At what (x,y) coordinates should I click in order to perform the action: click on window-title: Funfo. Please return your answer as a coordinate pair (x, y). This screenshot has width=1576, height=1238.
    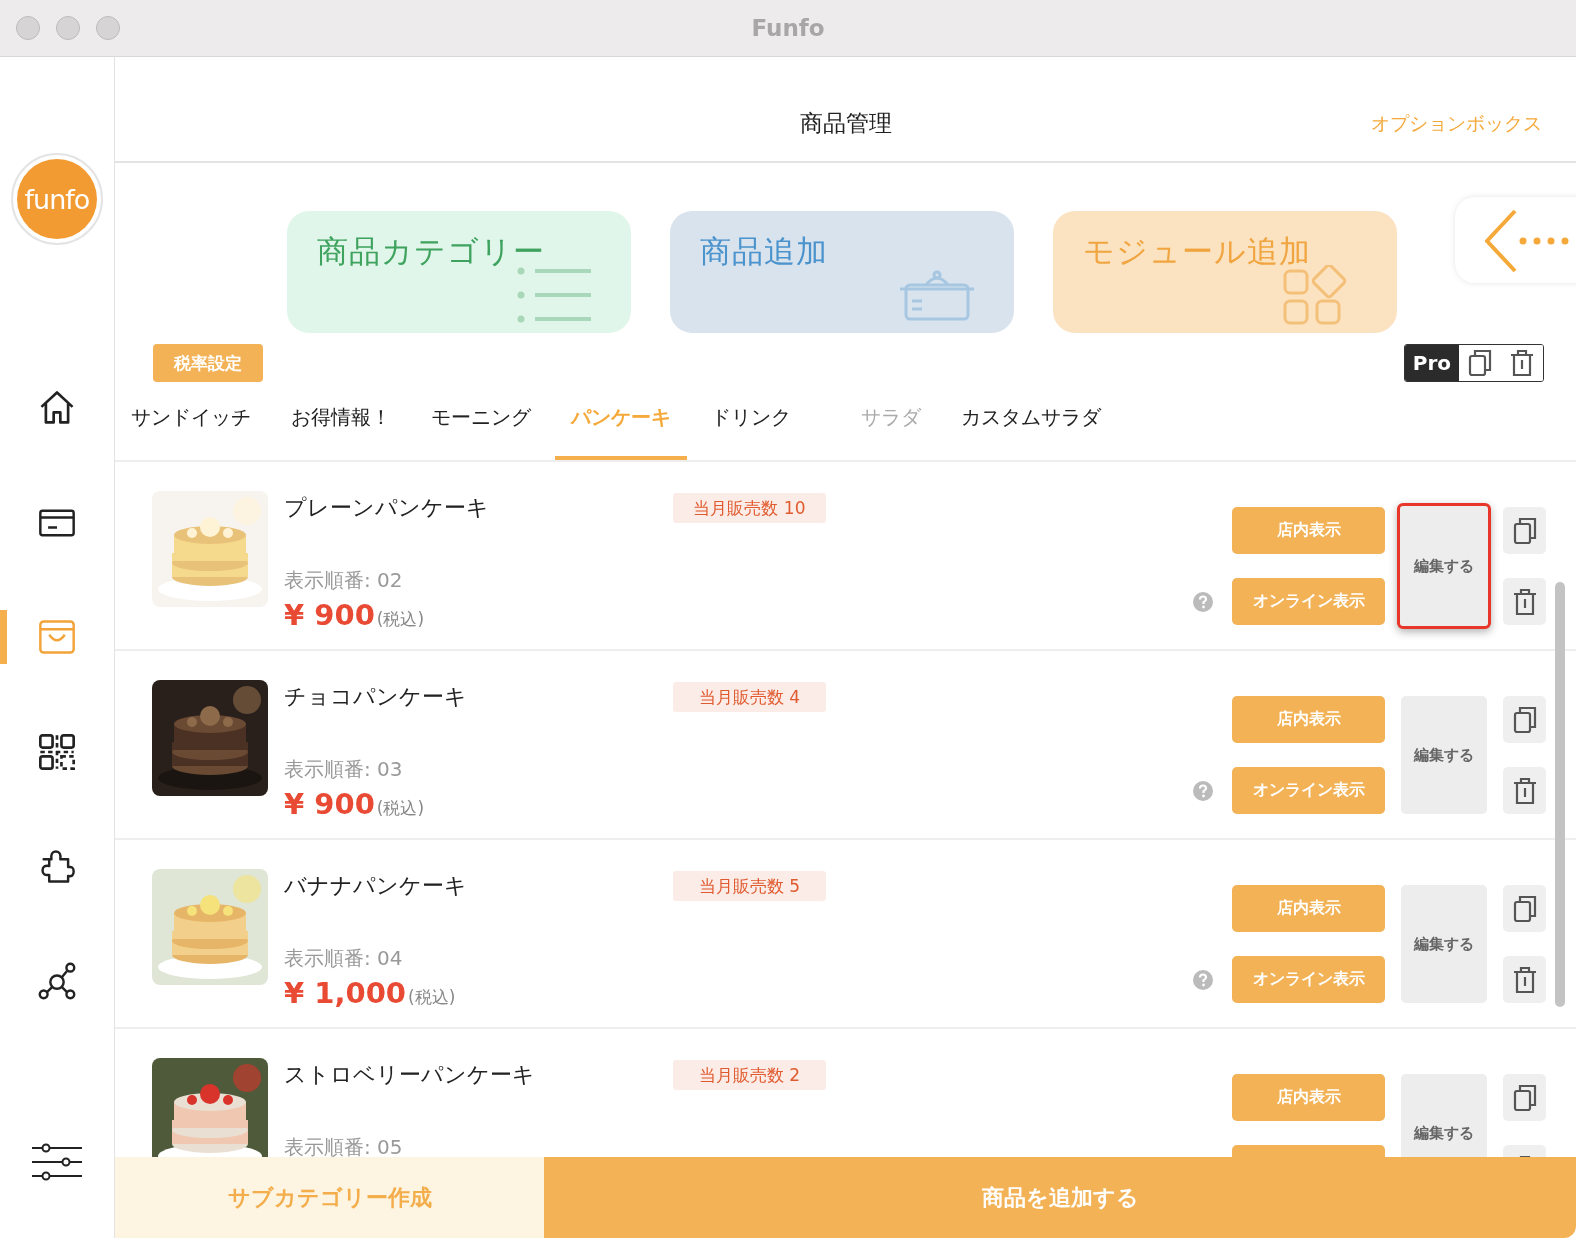
    Looking at the image, I should click on (788, 28).